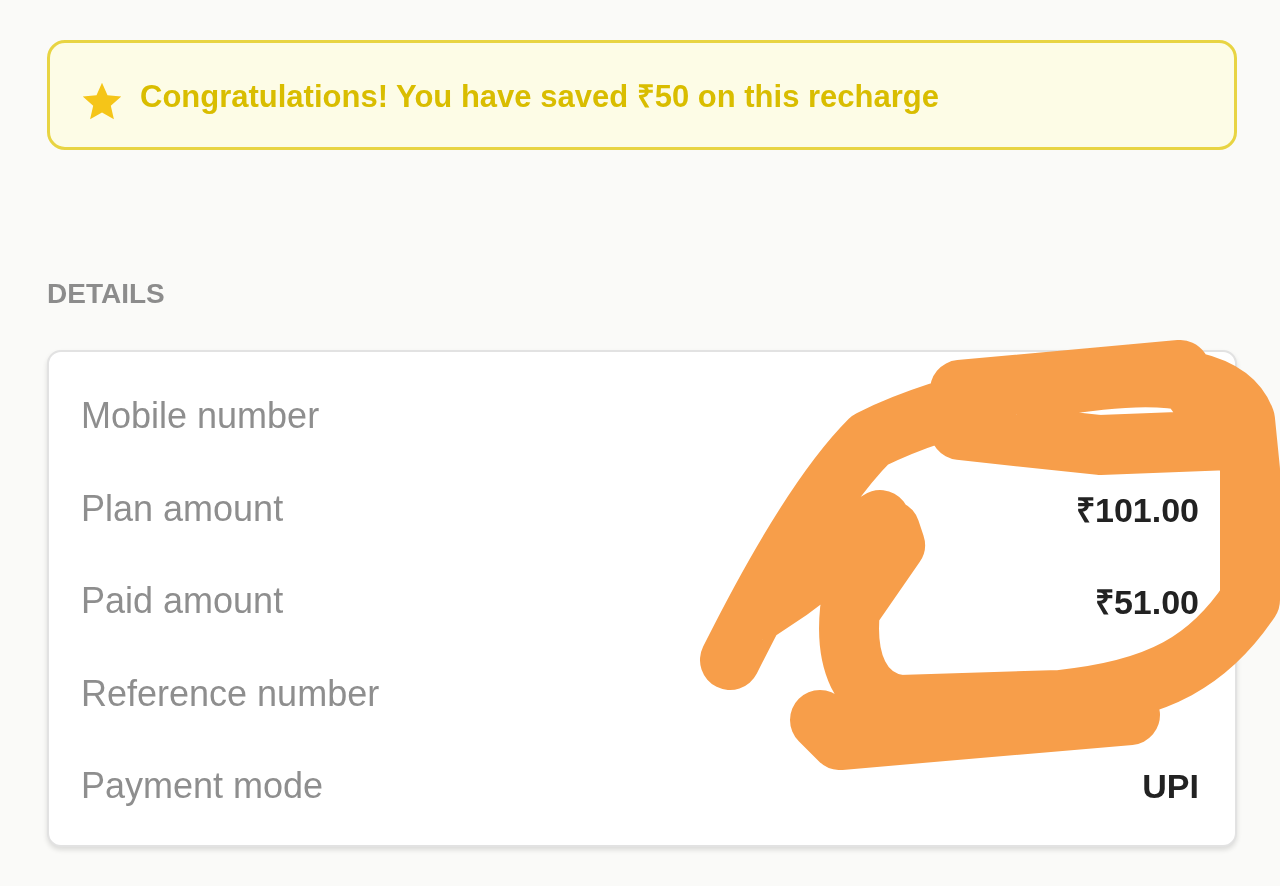  I want to click on detail-label: Mobile number, so click(200, 416).